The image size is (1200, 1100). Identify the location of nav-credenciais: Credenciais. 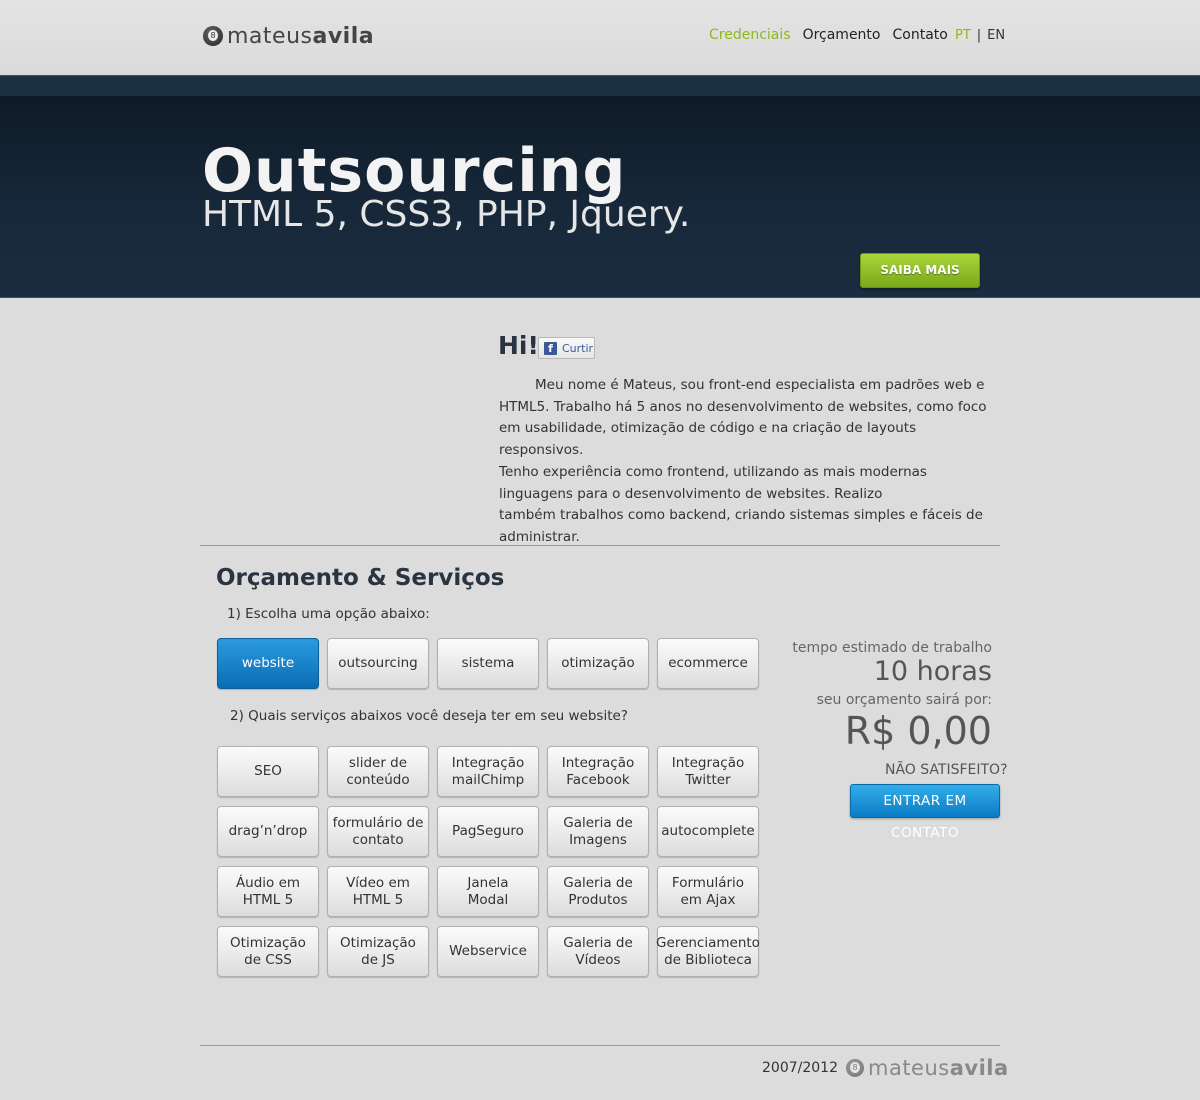
(750, 35).